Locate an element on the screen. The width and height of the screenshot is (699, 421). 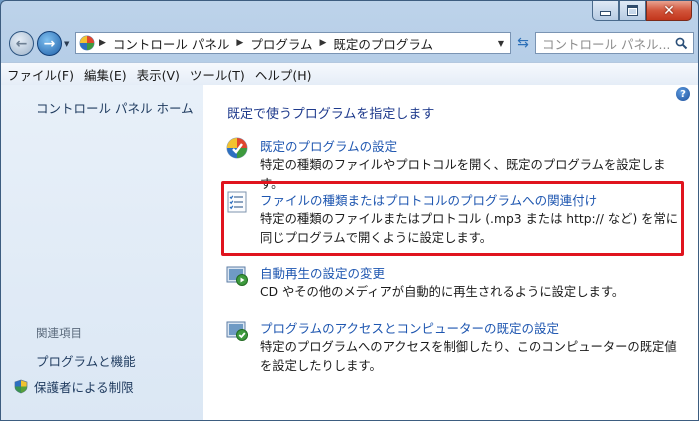
programs-and-features-link: プログラムと機能 is located at coordinates (86, 360).